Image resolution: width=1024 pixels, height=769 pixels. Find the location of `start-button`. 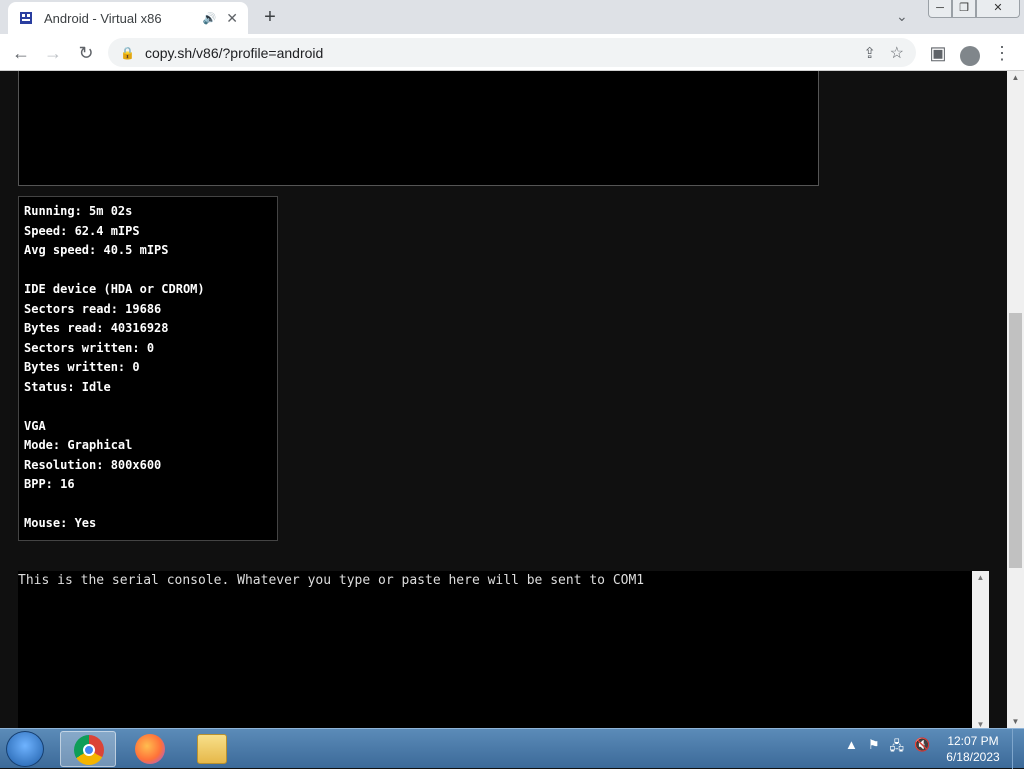

start-button is located at coordinates (25, 749).